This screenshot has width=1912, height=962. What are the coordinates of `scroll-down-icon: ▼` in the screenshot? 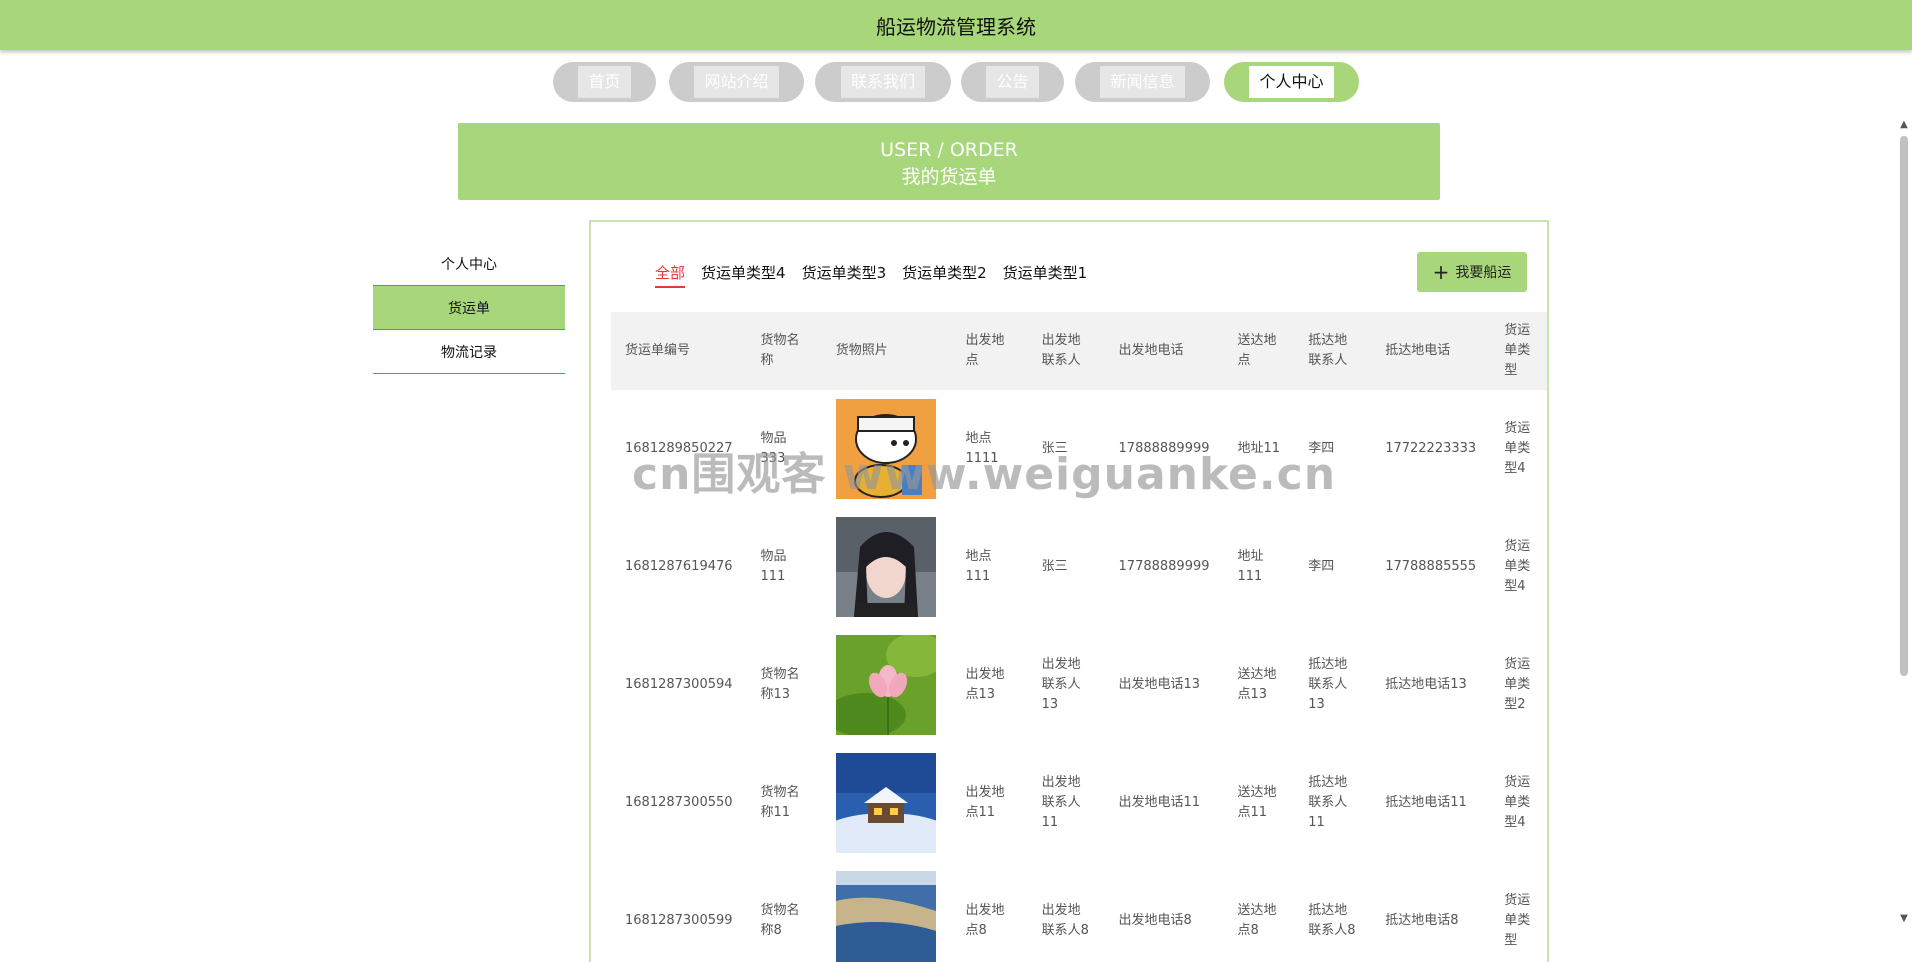 It's located at (1904, 919).